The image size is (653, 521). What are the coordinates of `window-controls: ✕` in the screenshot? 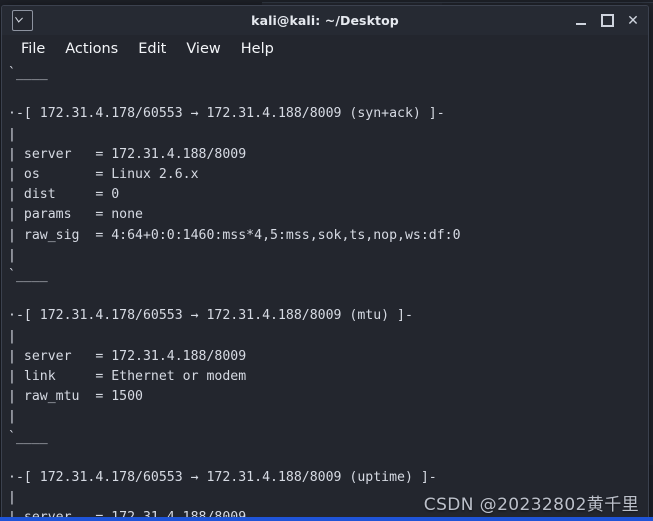 It's located at (608, 20).